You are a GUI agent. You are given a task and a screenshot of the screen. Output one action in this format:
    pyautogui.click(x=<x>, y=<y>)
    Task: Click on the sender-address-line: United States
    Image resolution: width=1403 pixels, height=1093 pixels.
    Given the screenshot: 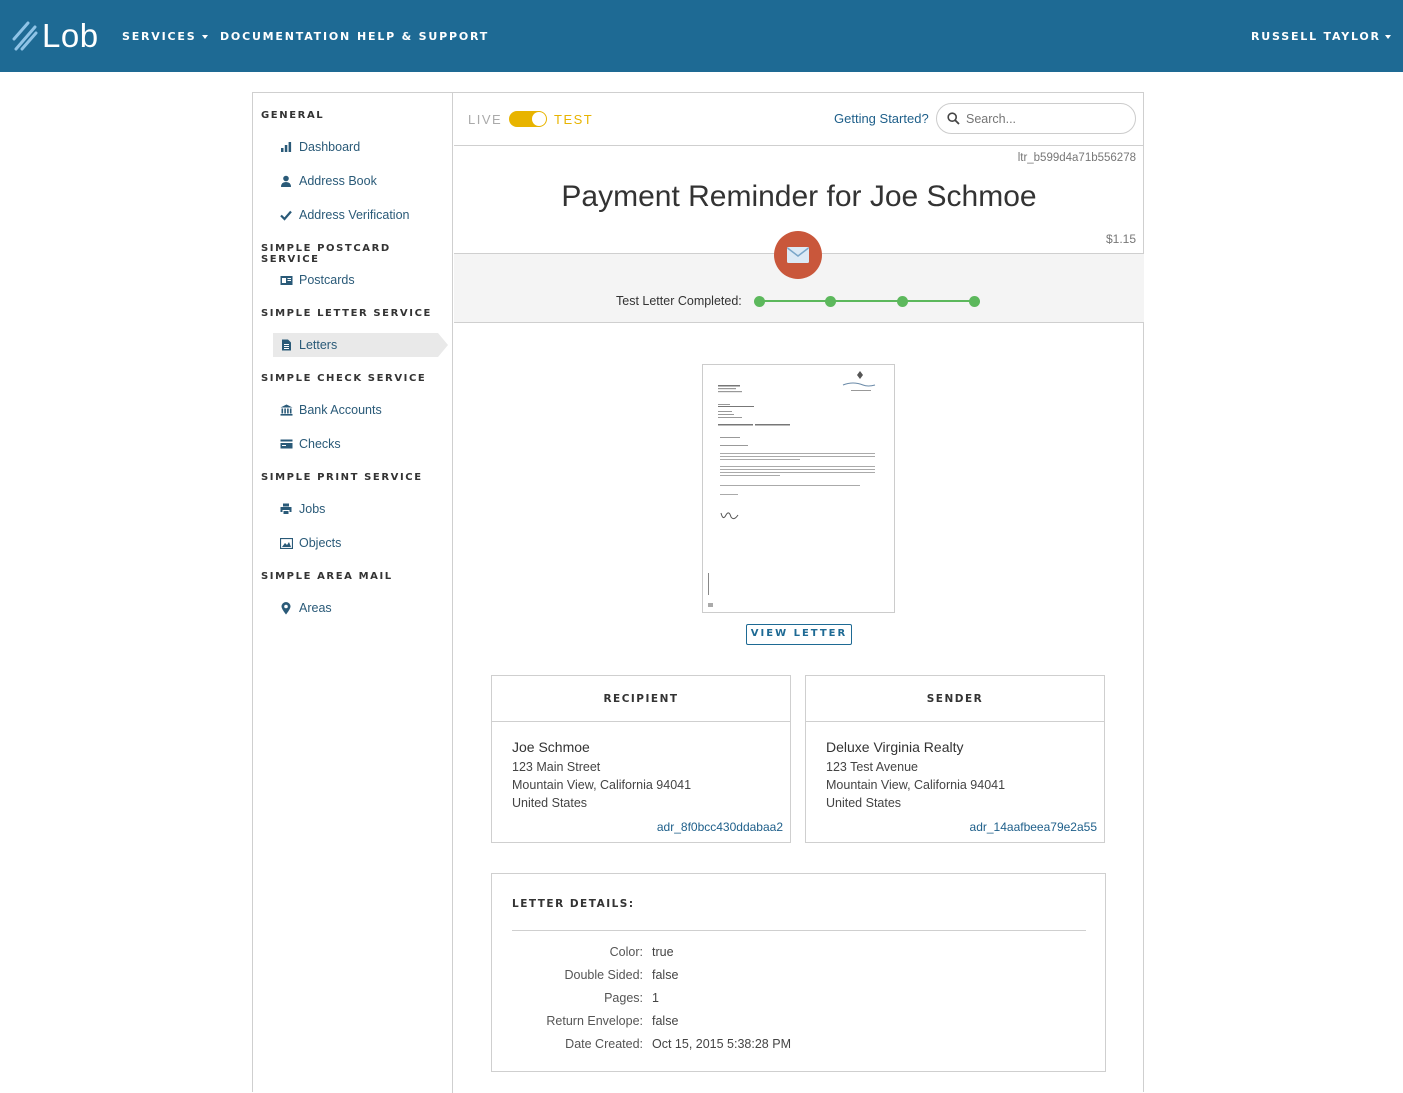 What is the action you would take?
    pyautogui.click(x=864, y=803)
    